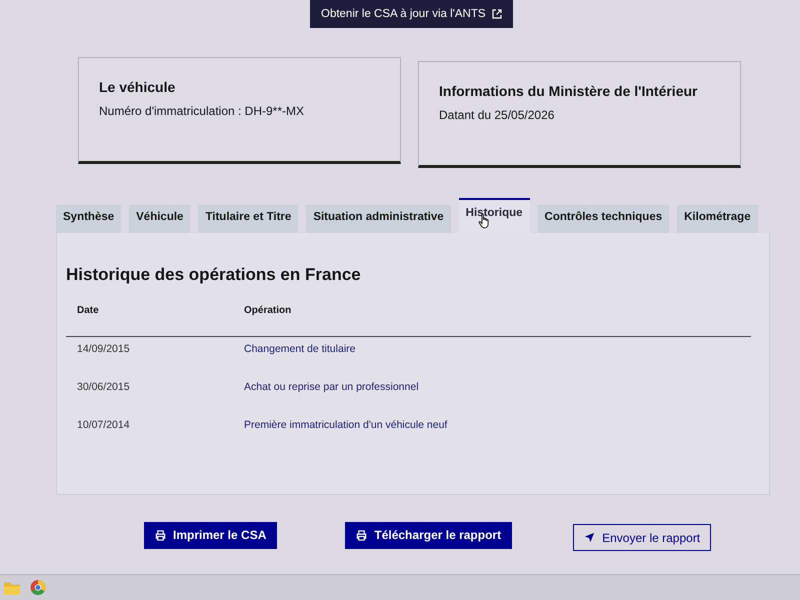  Describe the element at coordinates (345, 425) in the screenshot. I see `table-cell-text: Première immatriculation d'un véhicule neuf` at that location.